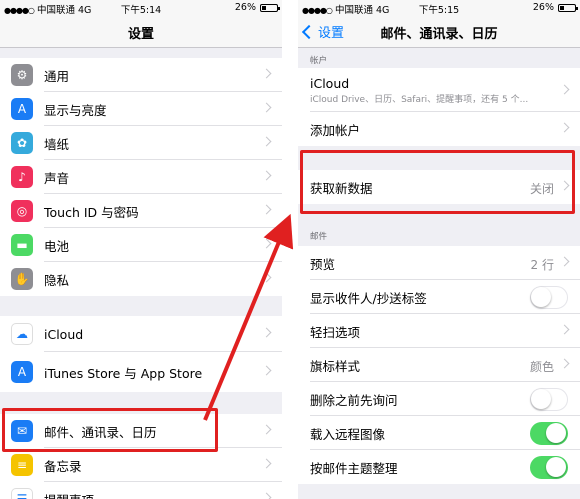  Describe the element at coordinates (22, 245) in the screenshot. I see `battery-icon: ▬` at that location.